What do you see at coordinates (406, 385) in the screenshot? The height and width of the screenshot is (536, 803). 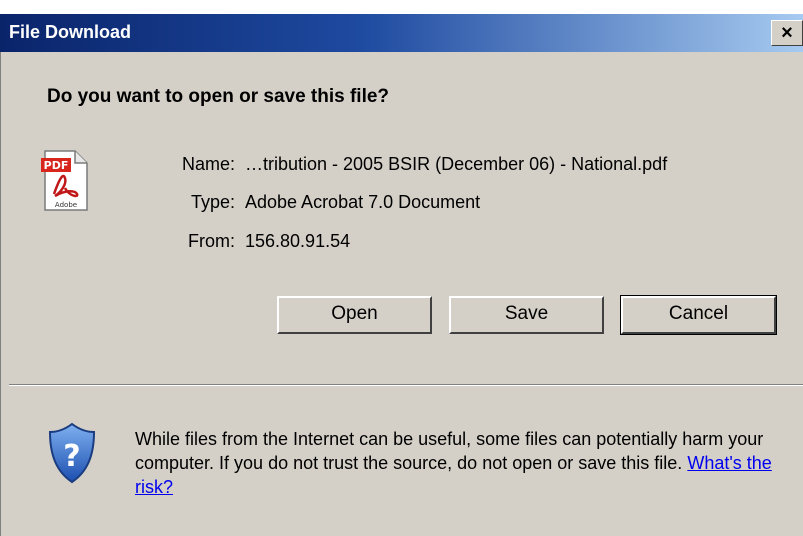 I see `separator-highlight` at bounding box center [406, 385].